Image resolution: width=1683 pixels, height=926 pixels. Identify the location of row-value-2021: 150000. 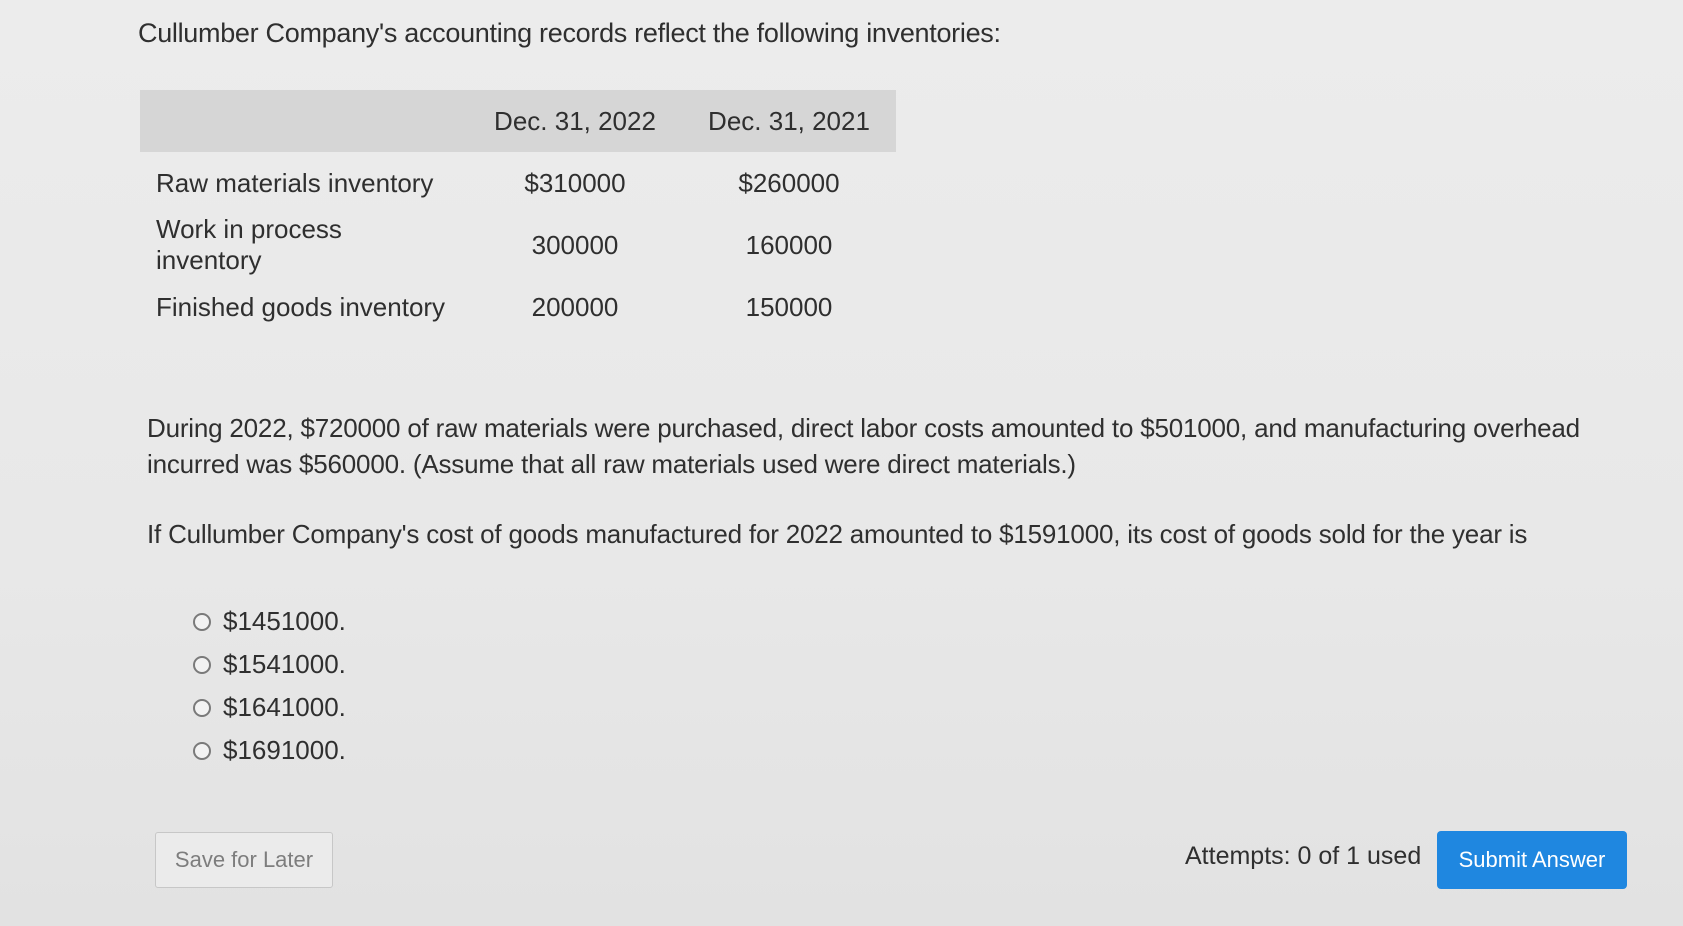
(789, 306).